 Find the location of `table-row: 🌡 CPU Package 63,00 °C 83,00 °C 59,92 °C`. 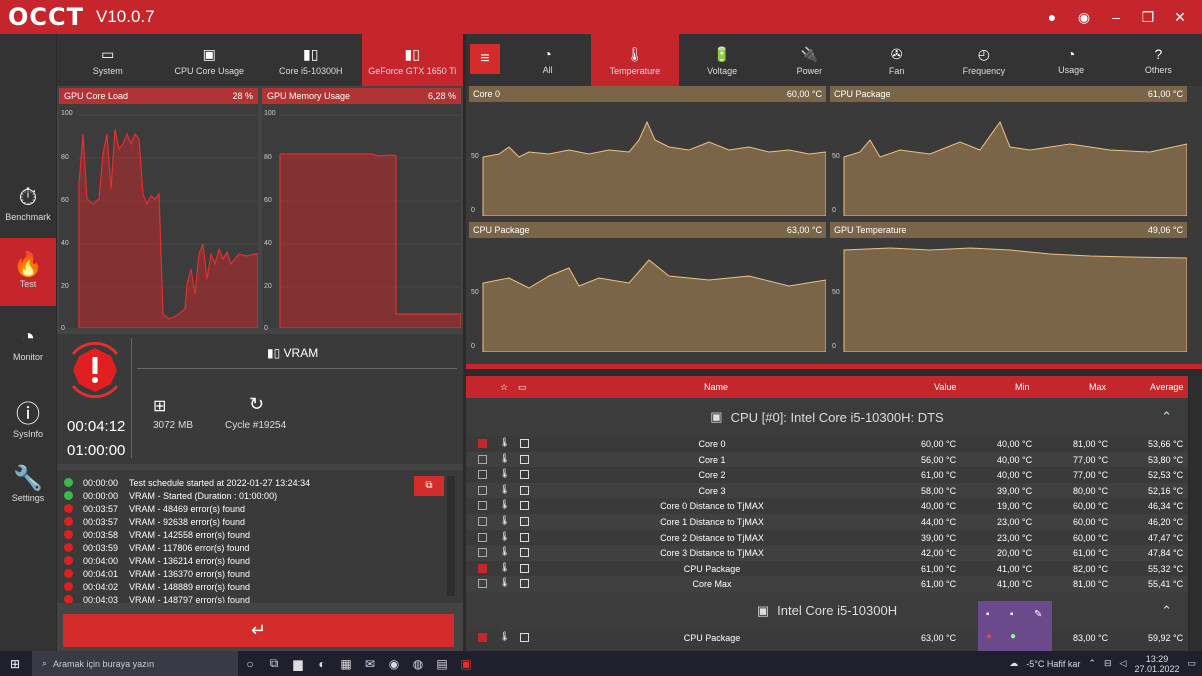

table-row: 🌡 CPU Package 63,00 °C 83,00 °C 59,92 °C is located at coordinates (827, 637).